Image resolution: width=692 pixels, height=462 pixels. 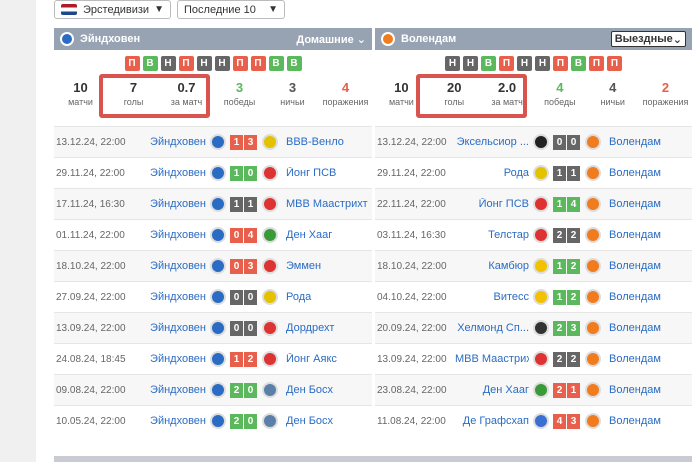 What do you see at coordinates (533, 358) in the screenshot?
I see `match-row: 13.09.24, 22:00 МВВ Маастрихт 2 2 Волендам` at bounding box center [533, 358].